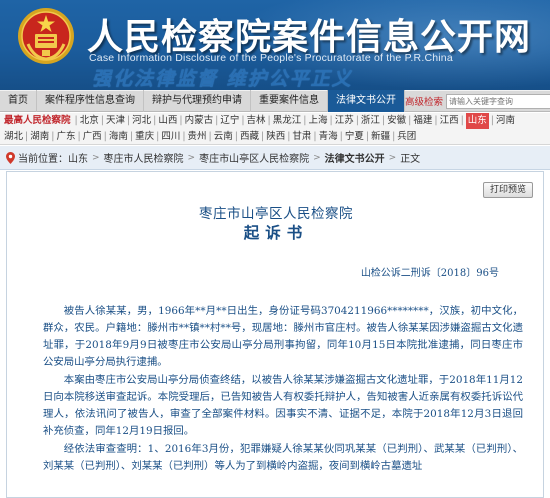 The image size is (550, 498). I want to click on nav-home: 首页, so click(18, 101).